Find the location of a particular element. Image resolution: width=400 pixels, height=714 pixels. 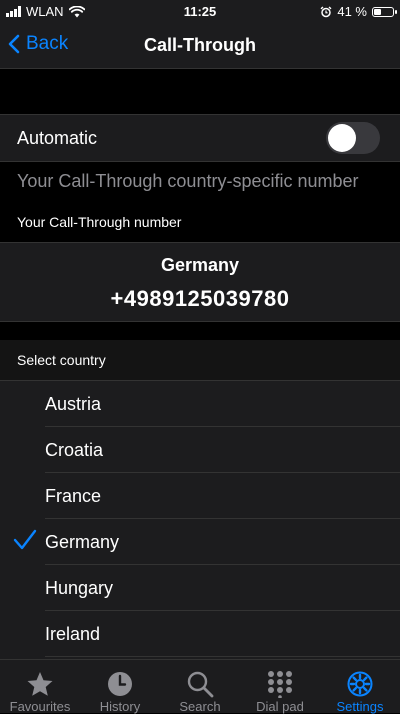

toggle-knob is located at coordinates (342, 138).